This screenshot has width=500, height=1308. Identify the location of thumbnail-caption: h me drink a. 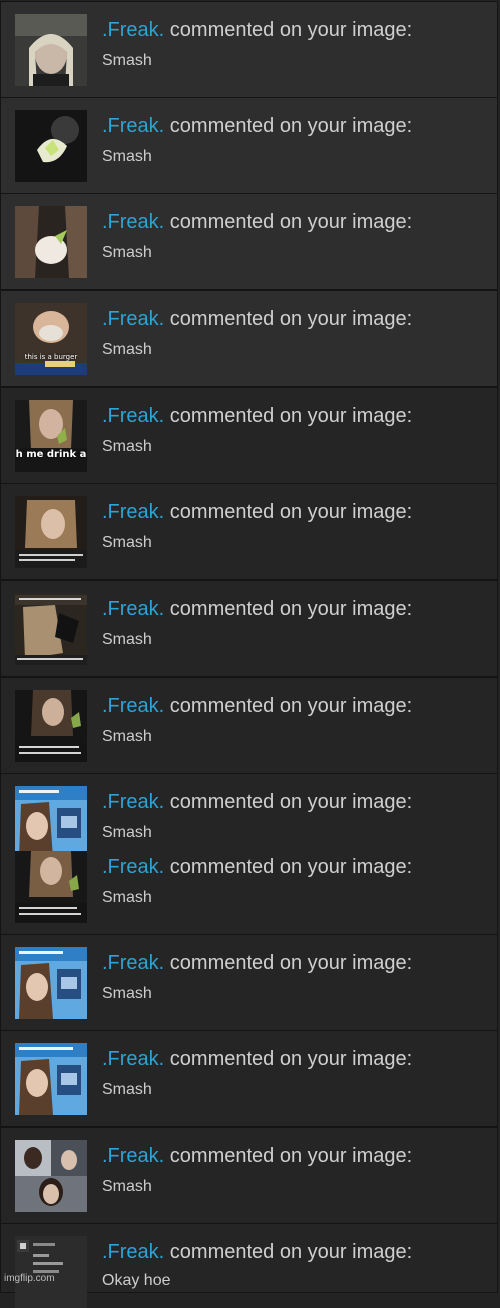
(51, 454).